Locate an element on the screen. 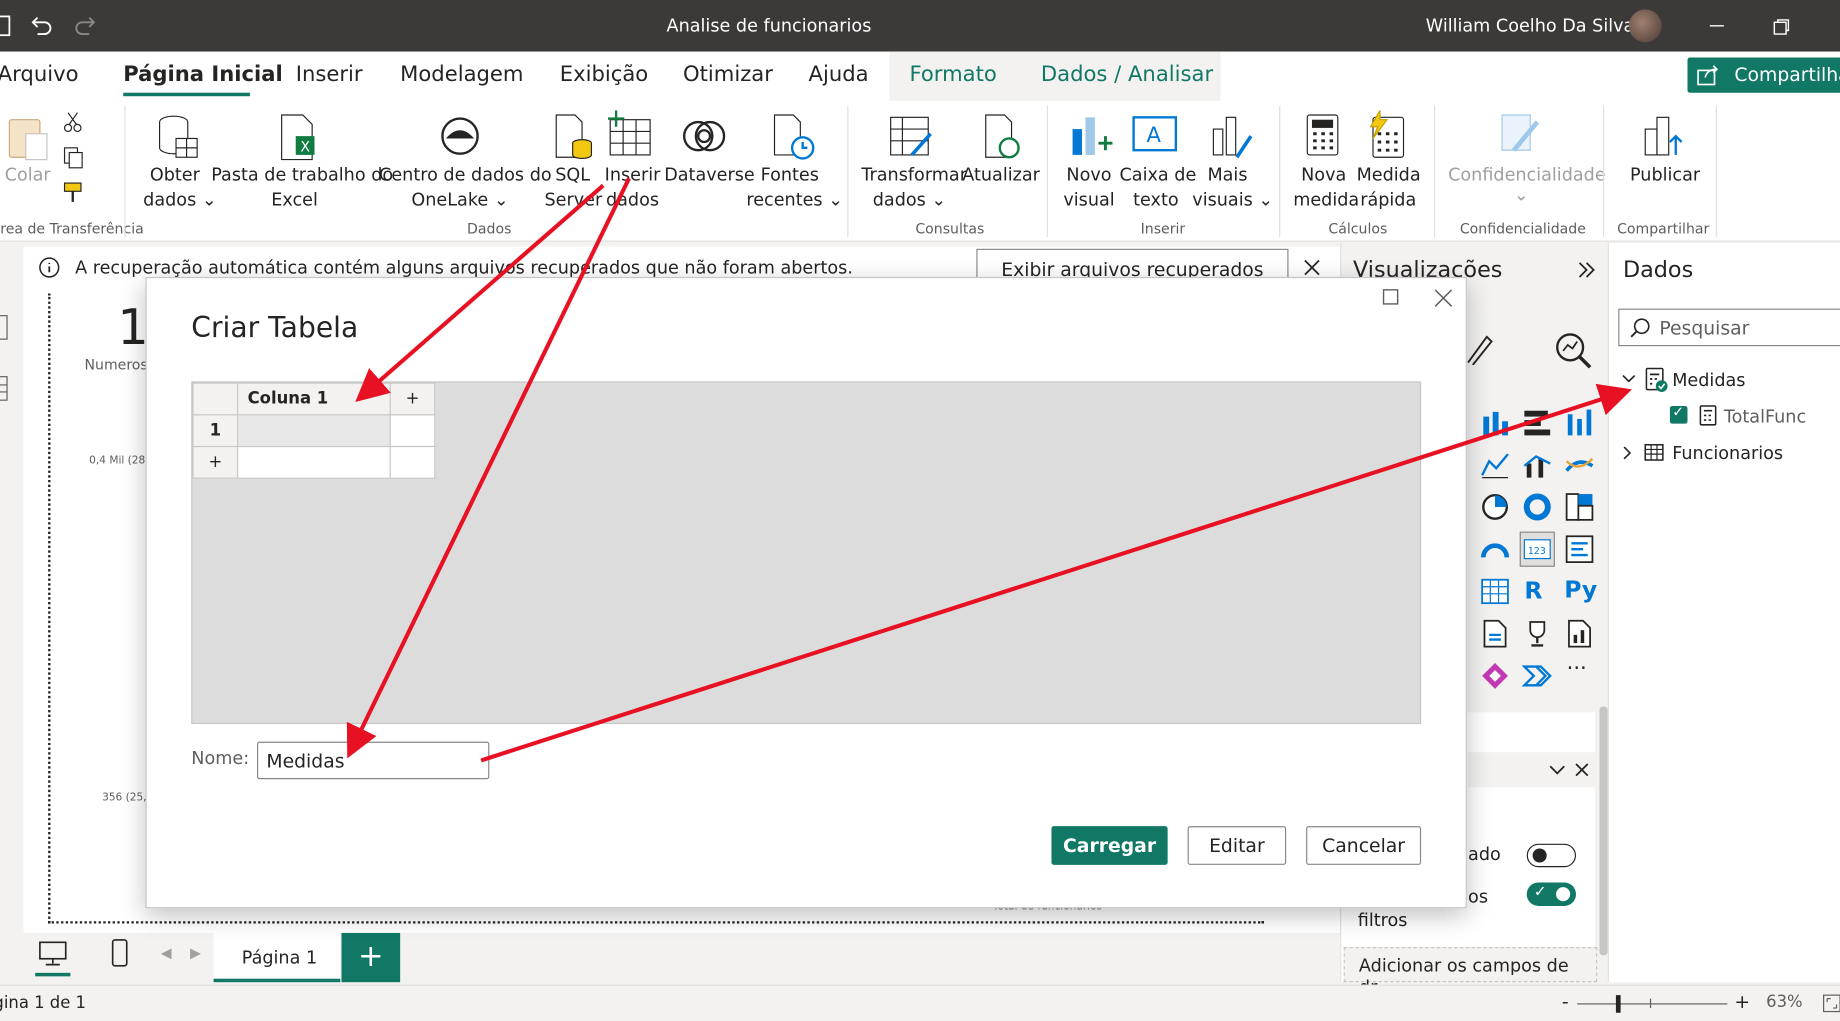 The width and height of the screenshot is (1840, 1021). arrow-to-column is located at coordinates (480, 293).